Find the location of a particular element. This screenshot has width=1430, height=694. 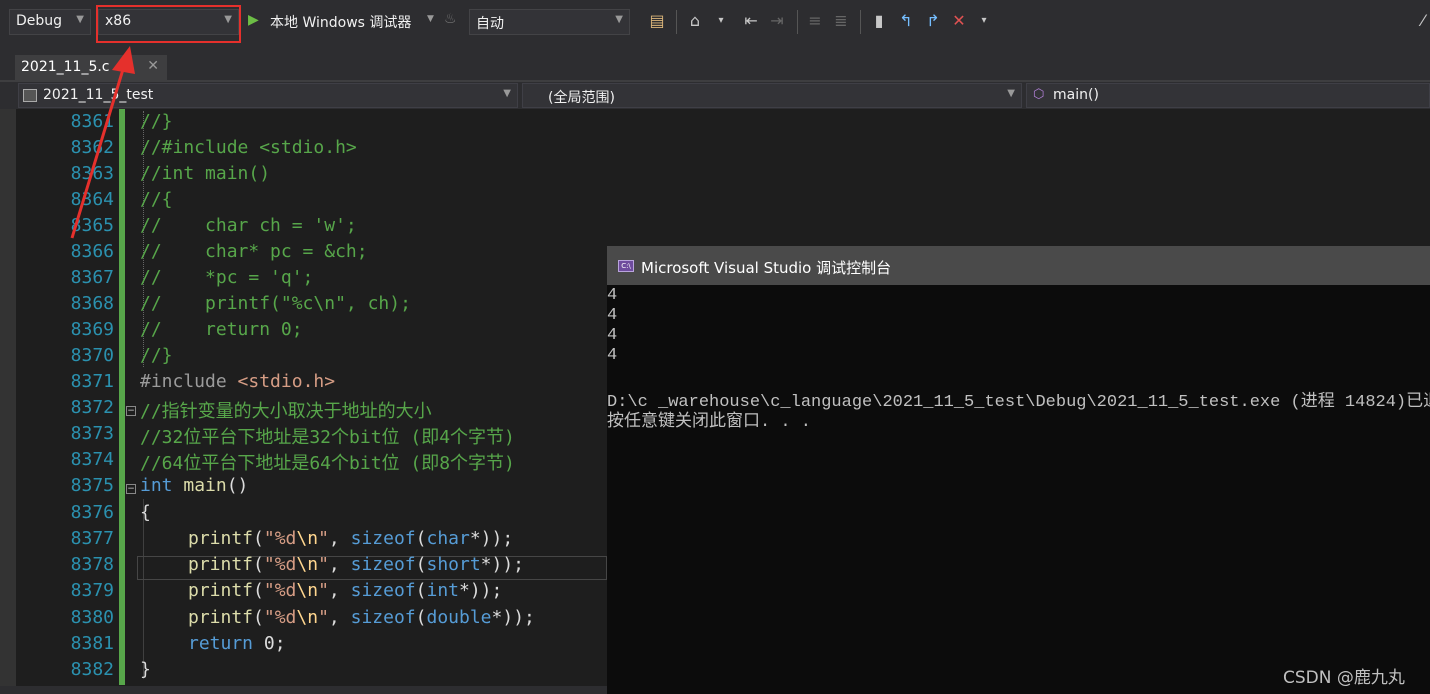

keyword: sizeof is located at coordinates (383, 590).